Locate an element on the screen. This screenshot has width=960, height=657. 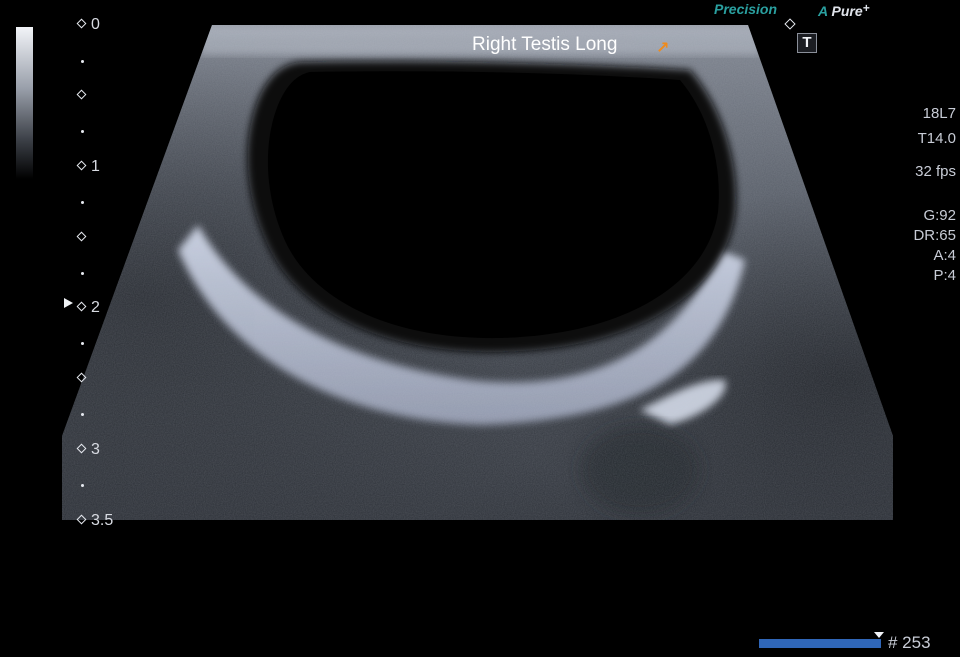
cine-progress-bar is located at coordinates (820, 643).